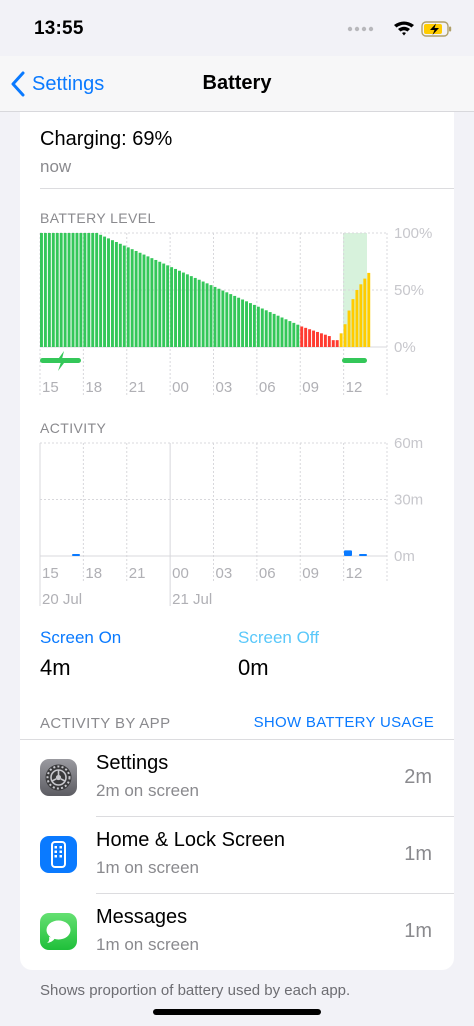 Image resolution: width=474 pixels, height=1026 pixels. What do you see at coordinates (237, 855) in the screenshot?
I see `app-row-home-lock-screen: Home & Lock Screen 1m on screen 1m` at bounding box center [237, 855].